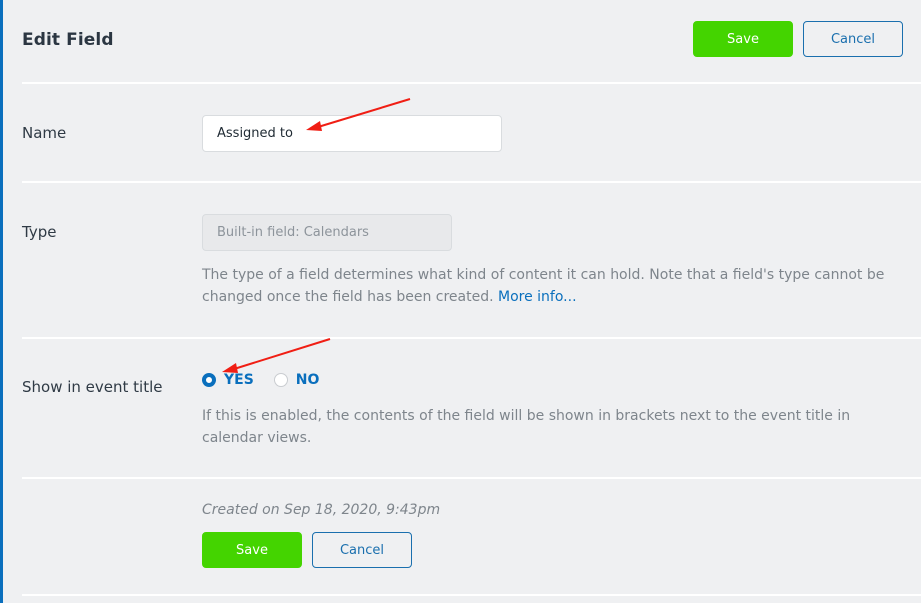 This screenshot has height=603, width=921. What do you see at coordinates (209, 380) in the screenshot?
I see `radio-yes` at bounding box center [209, 380].